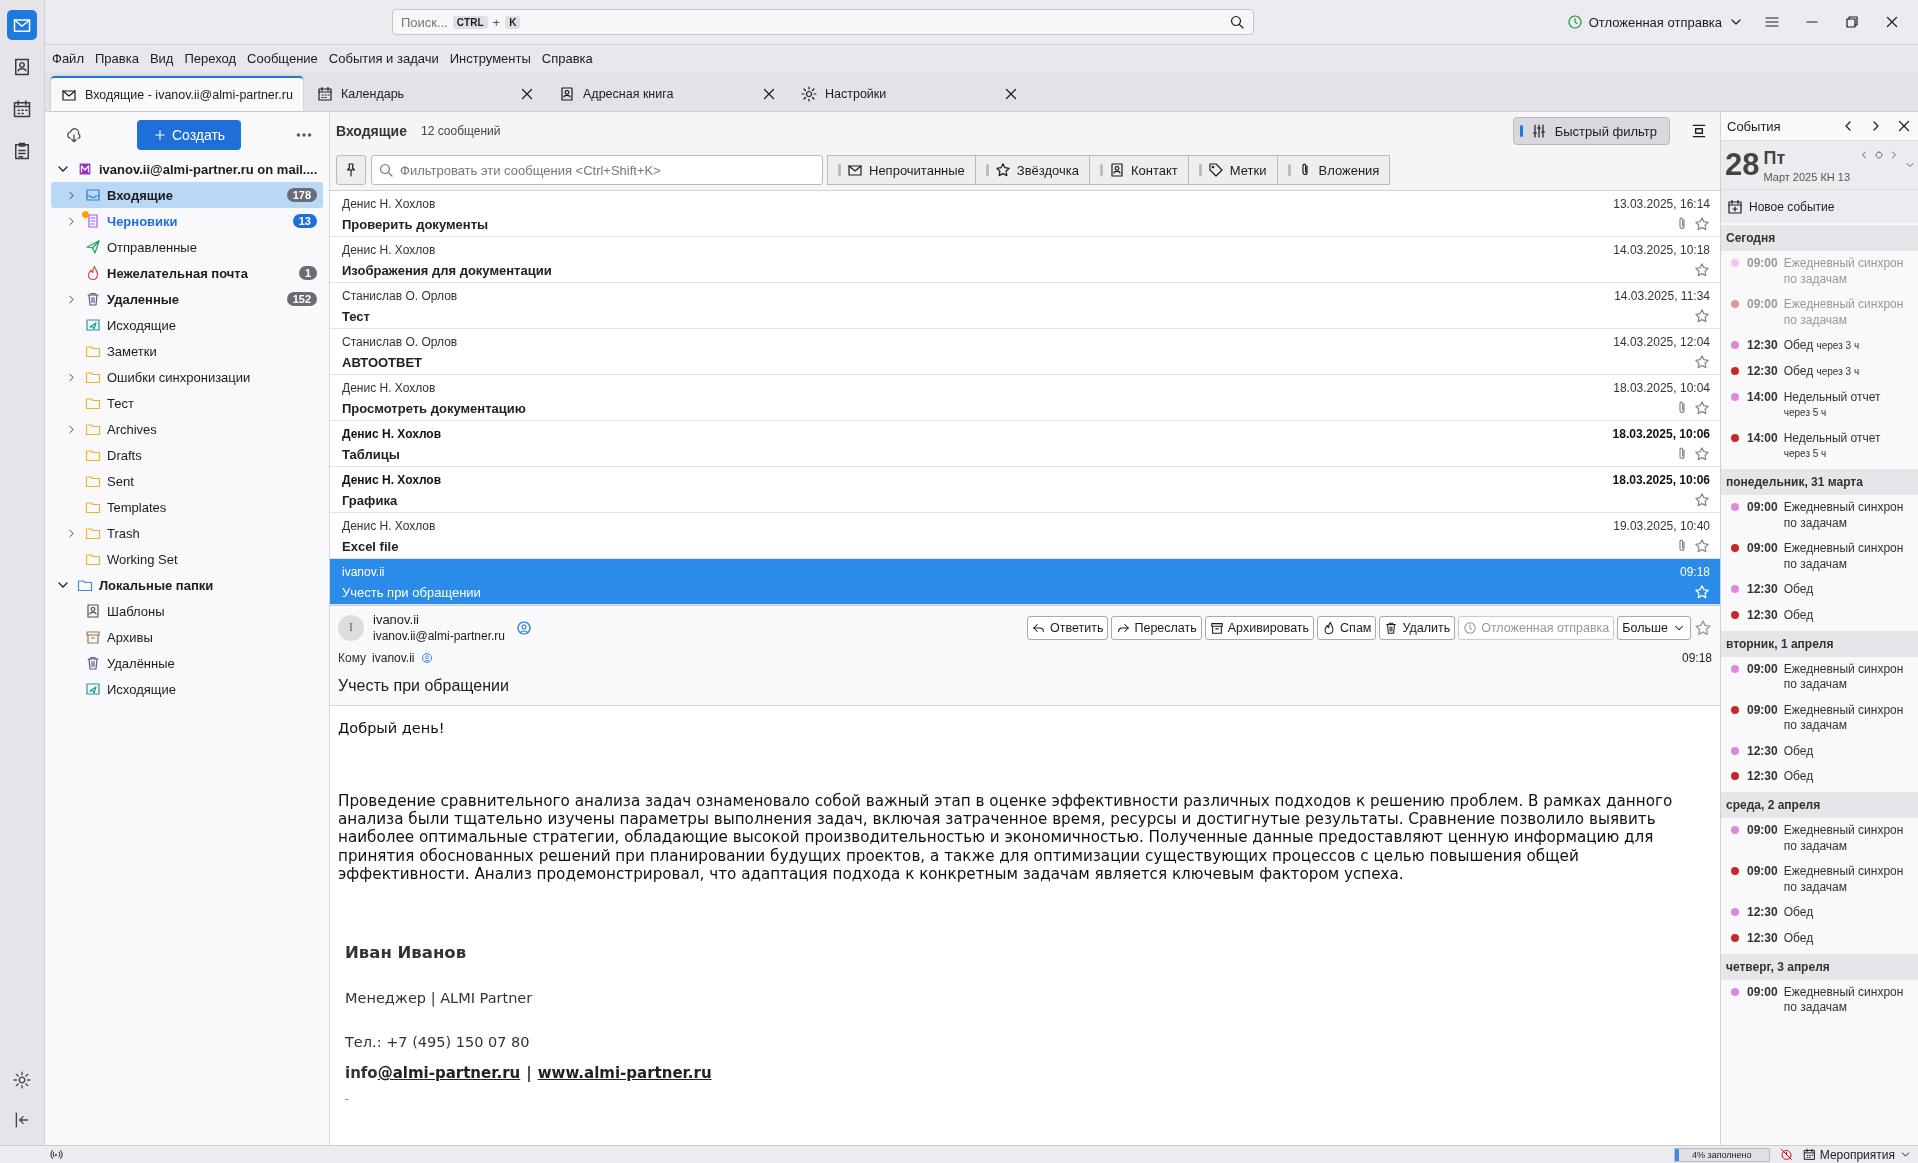 This screenshot has width=1918, height=1163. Describe the element at coordinates (1139, 170) in the screenshot. I see `filter-button: Контакт` at that location.